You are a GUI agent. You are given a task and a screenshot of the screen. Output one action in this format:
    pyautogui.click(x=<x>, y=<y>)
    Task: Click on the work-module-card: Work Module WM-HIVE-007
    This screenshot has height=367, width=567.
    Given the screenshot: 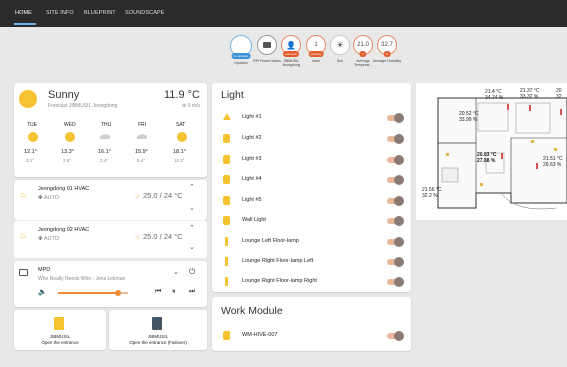 What is the action you would take?
    pyautogui.click(x=311, y=324)
    